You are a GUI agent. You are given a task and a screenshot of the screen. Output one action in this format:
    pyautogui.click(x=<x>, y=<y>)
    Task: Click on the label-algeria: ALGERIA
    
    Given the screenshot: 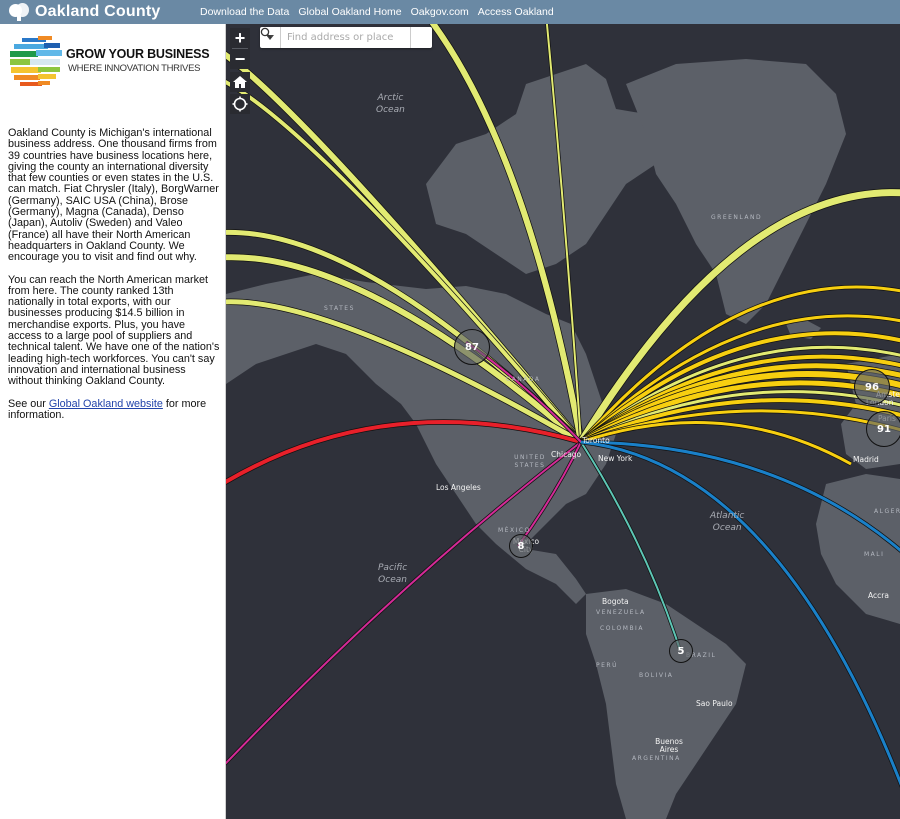 What is the action you would take?
    pyautogui.click(x=887, y=511)
    